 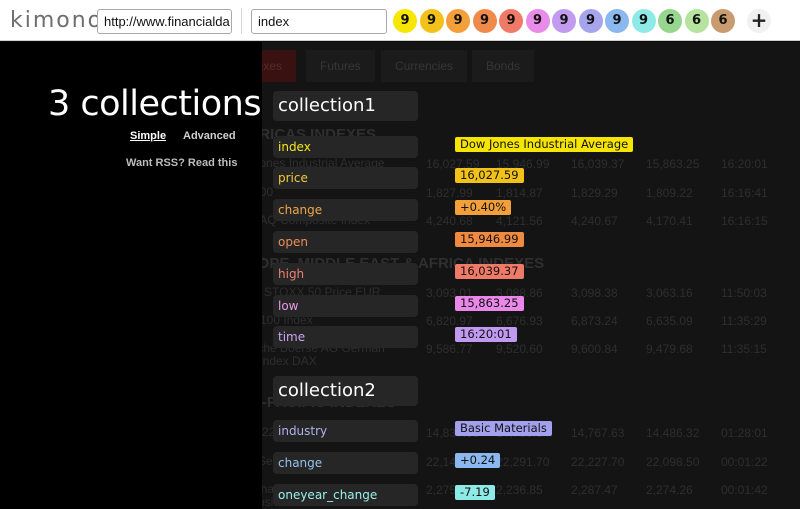 I want to click on property-badge-8: 9, so click(x=590, y=21).